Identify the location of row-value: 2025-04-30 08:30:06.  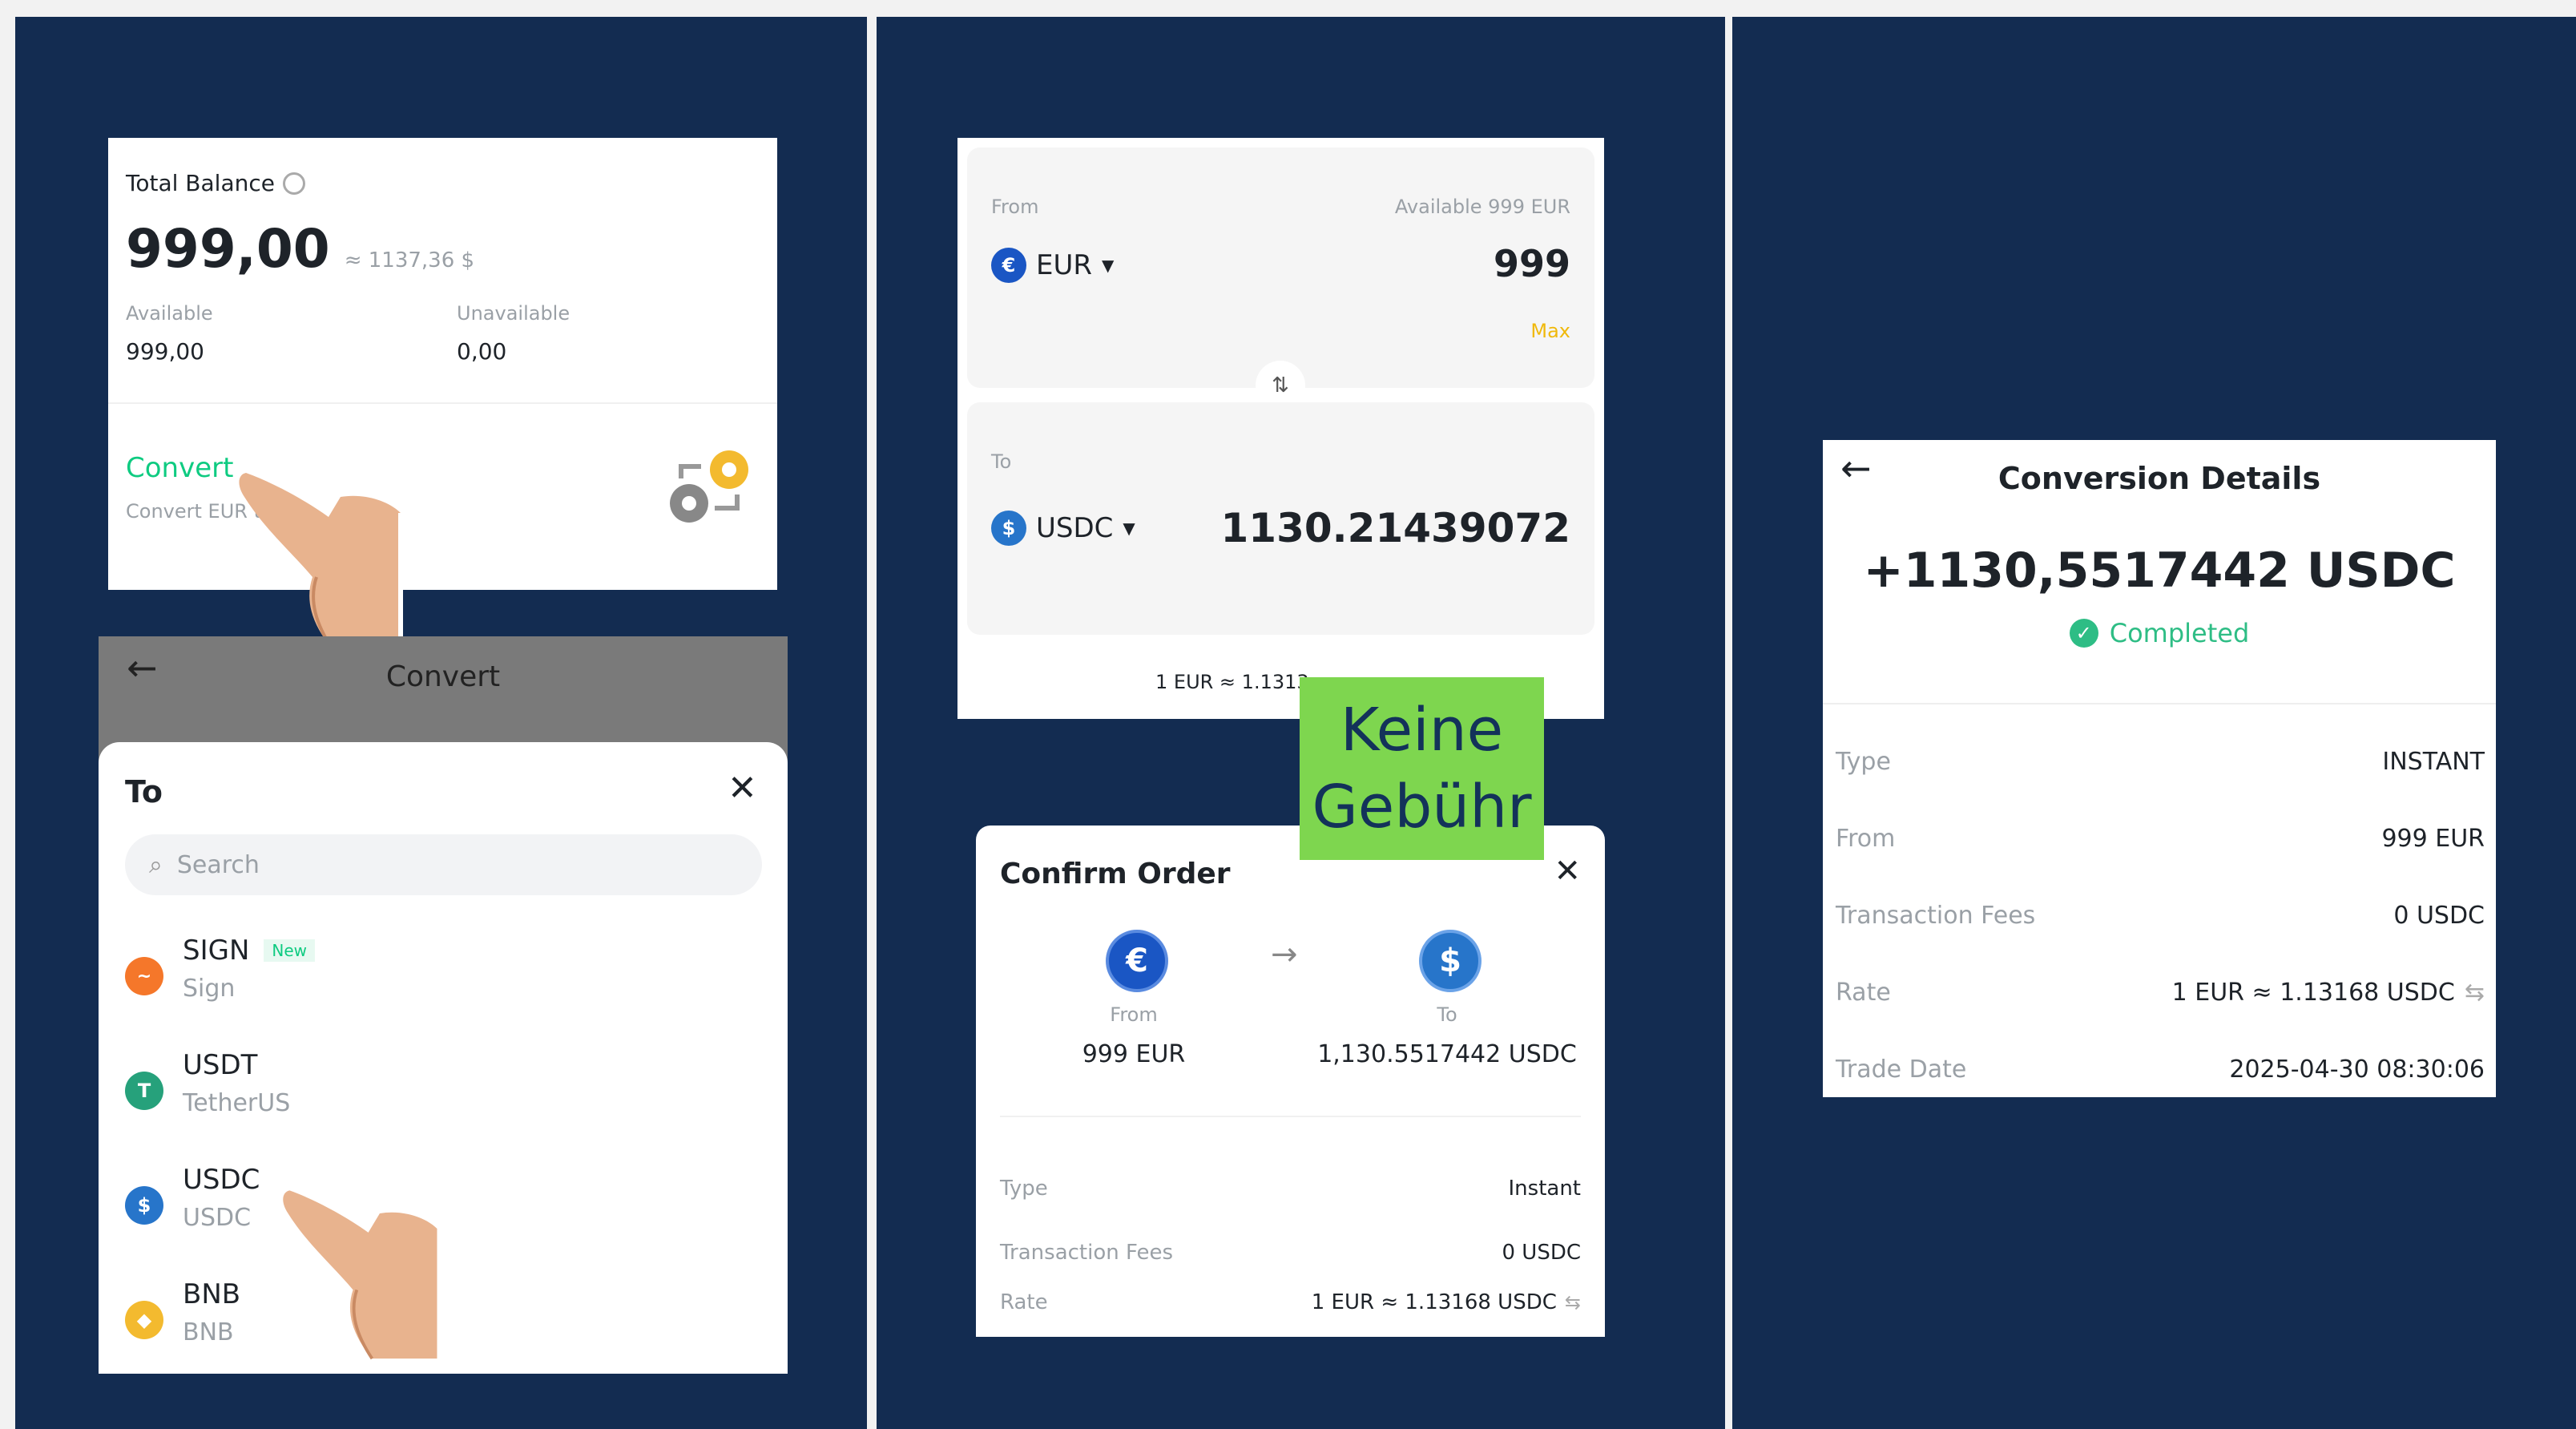
(2357, 1070).